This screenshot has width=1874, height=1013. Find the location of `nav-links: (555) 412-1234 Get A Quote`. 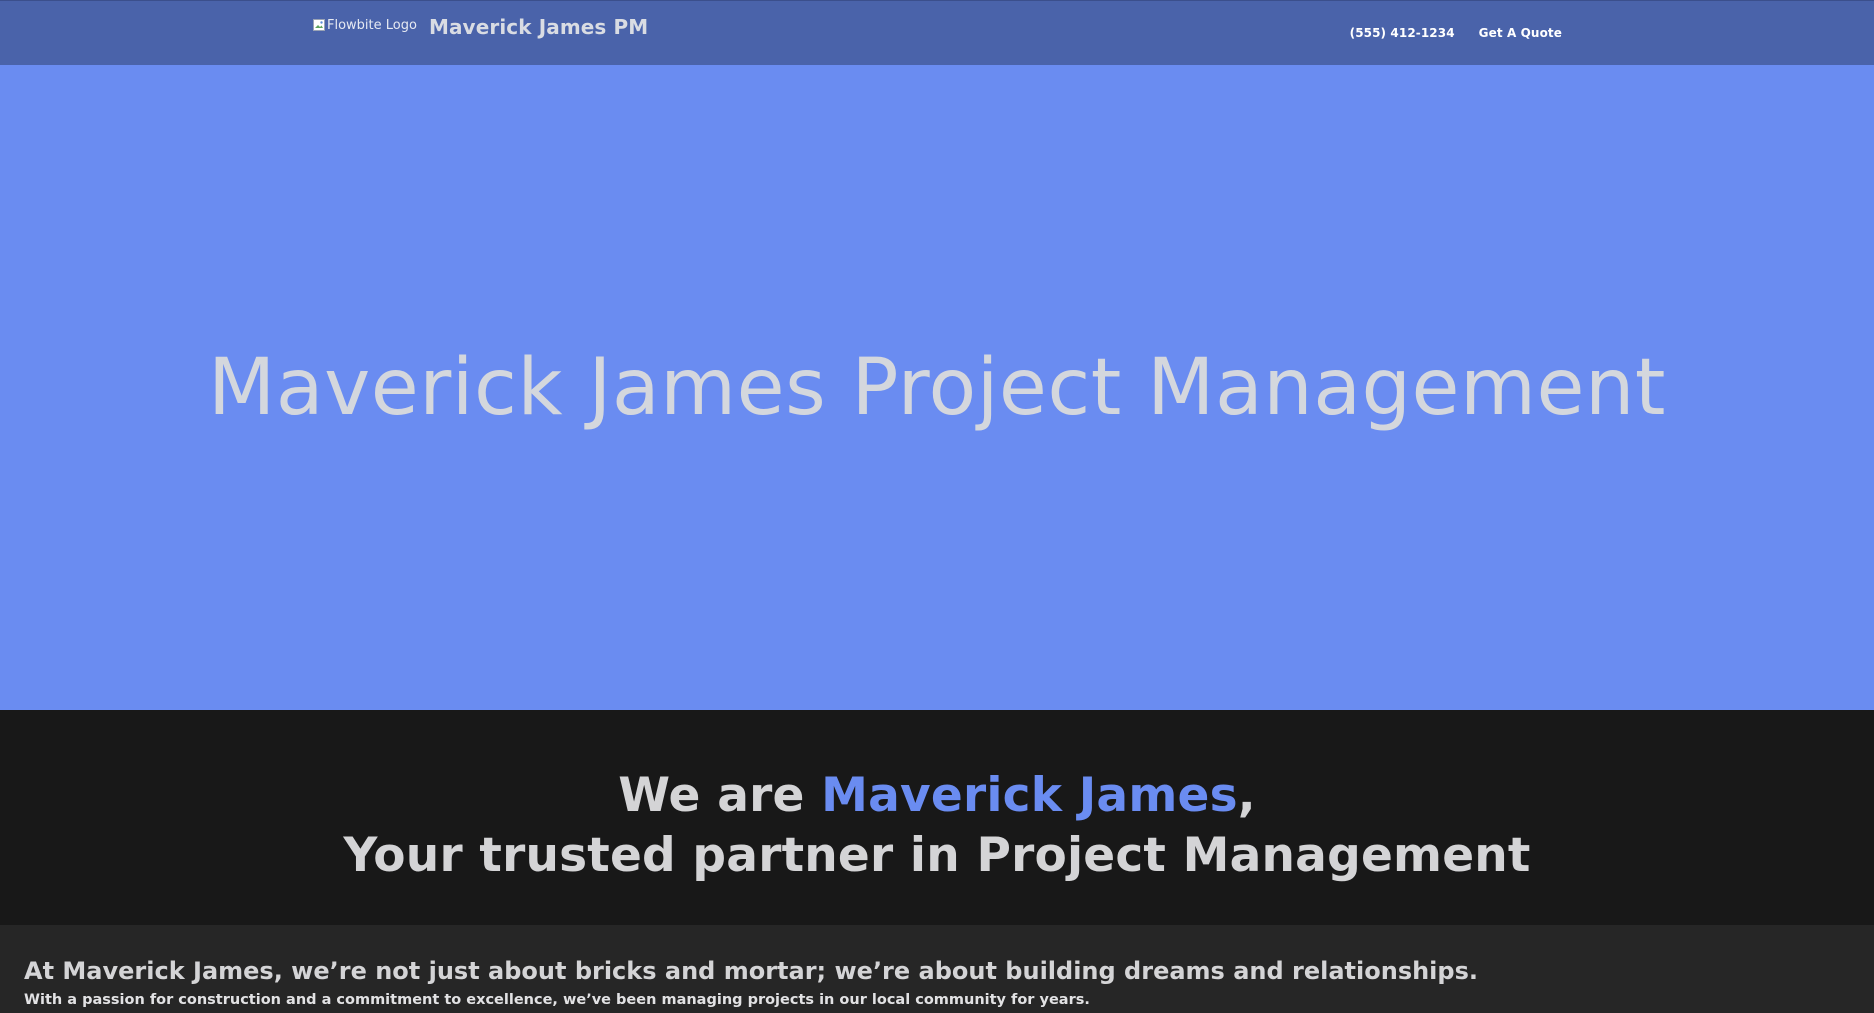

nav-links: (555) 412-1234 Get A Quote is located at coordinates (1456, 33).